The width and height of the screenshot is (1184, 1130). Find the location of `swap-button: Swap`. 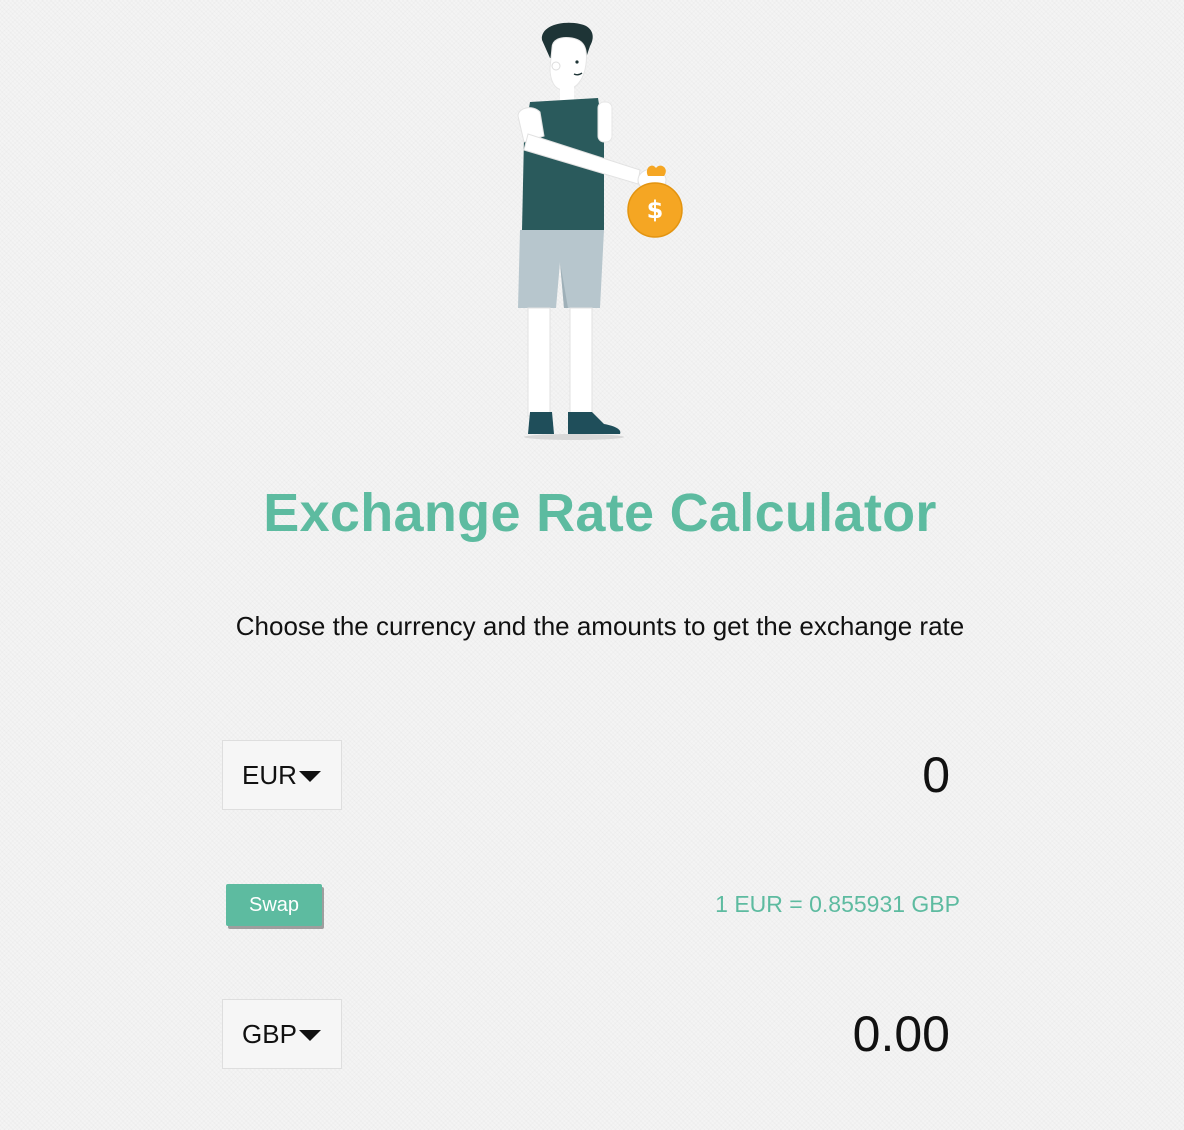

swap-button: Swap is located at coordinates (274, 905).